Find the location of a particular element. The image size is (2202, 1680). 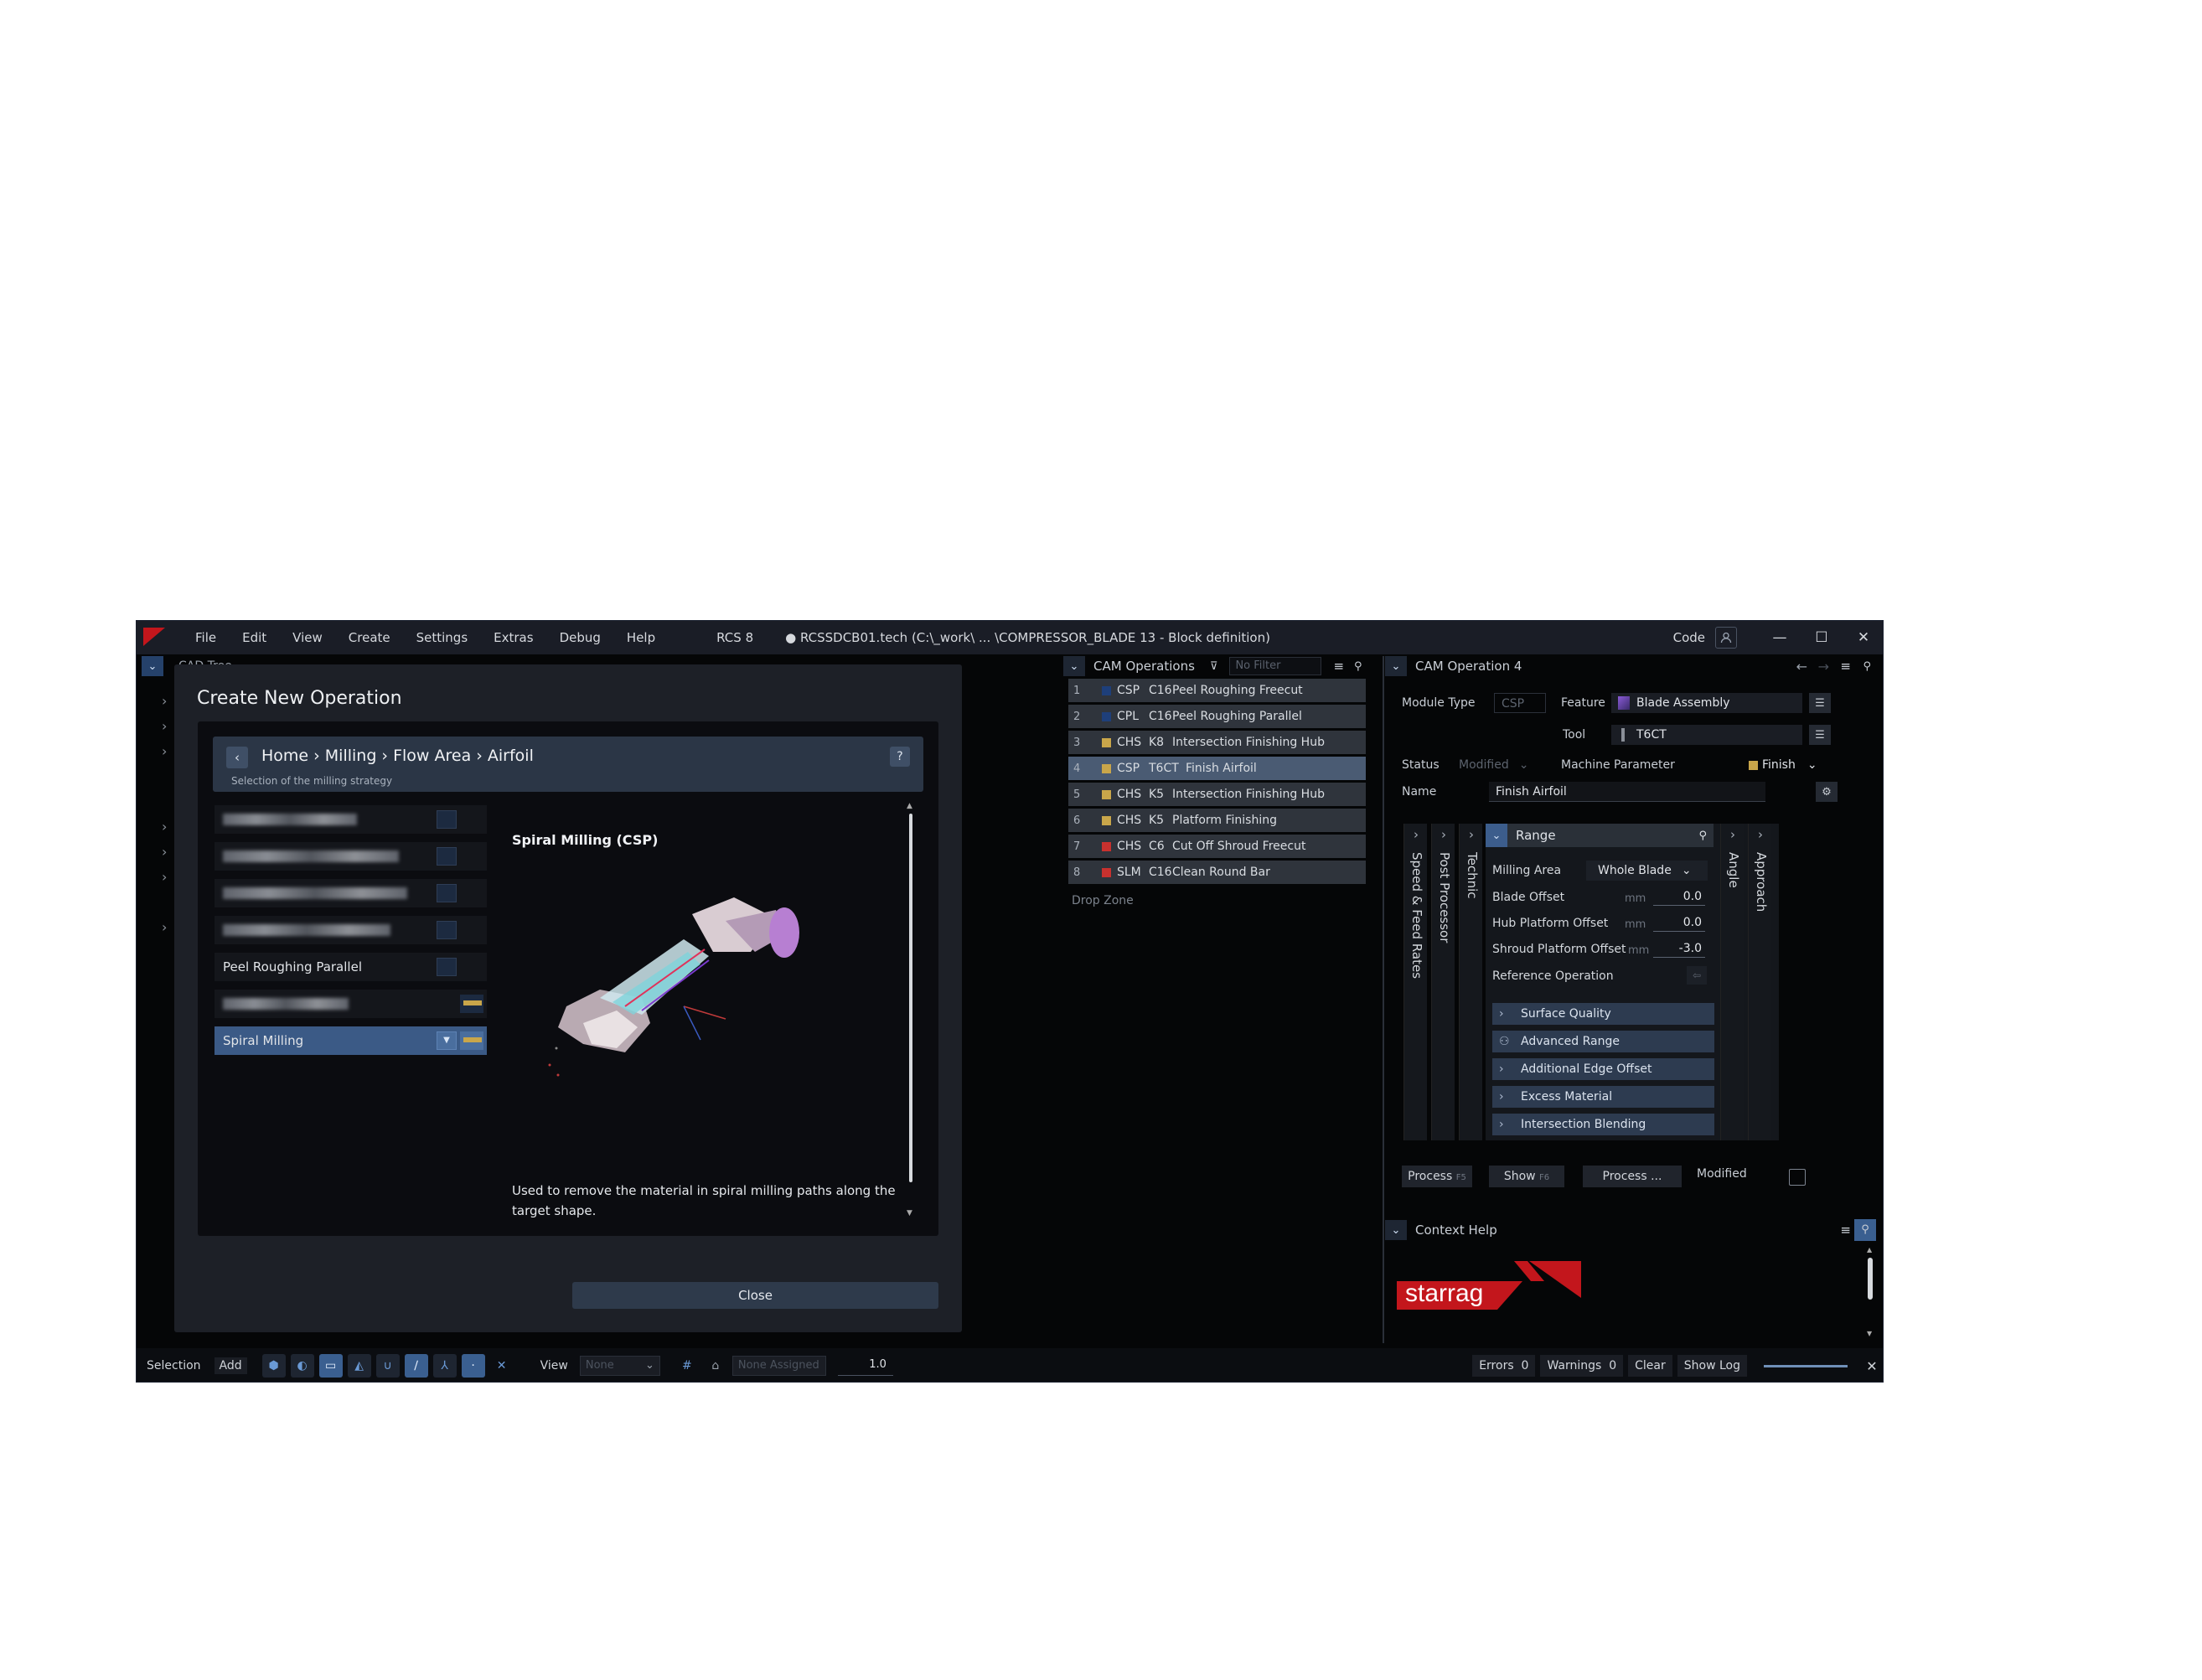

range-header: ⌄ Range ⚲ is located at coordinates (1600, 835).